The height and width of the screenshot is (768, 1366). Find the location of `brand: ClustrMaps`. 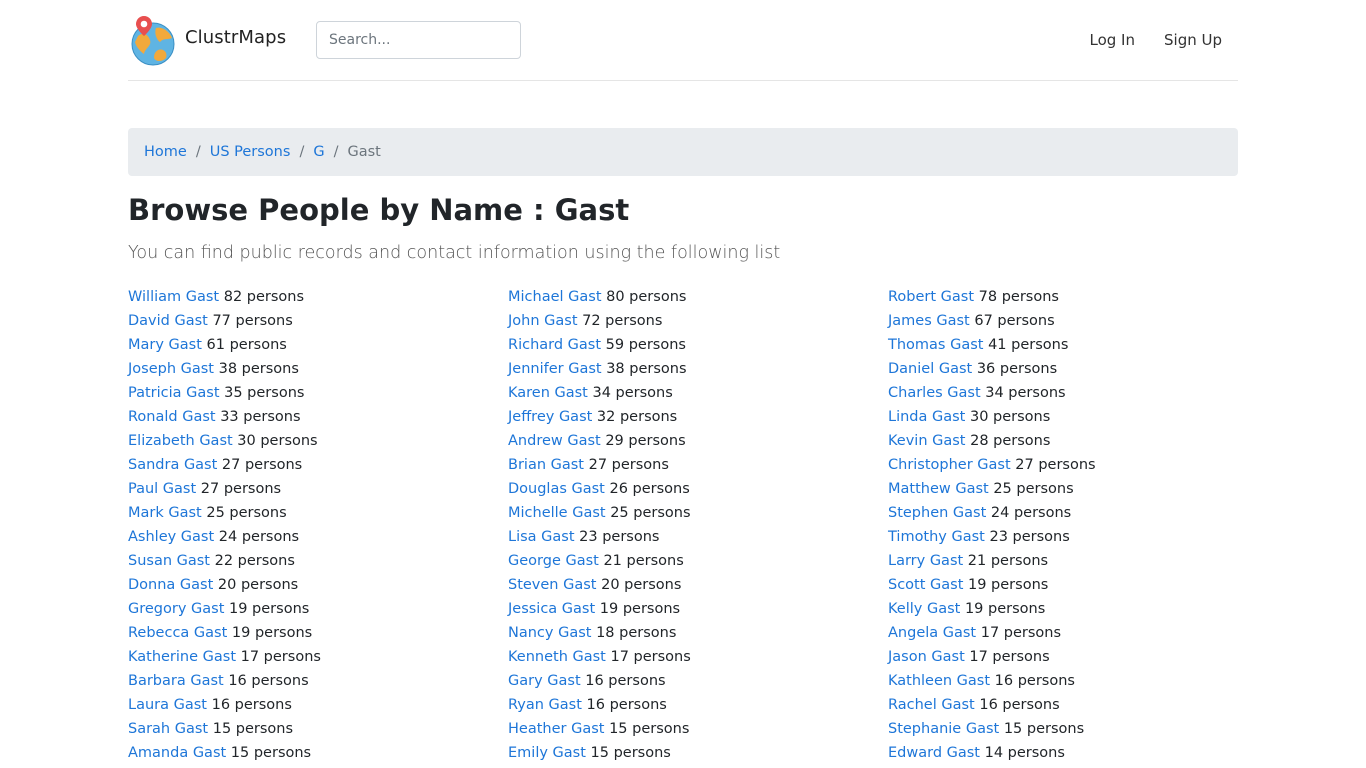

brand: ClustrMaps is located at coordinates (208, 40).